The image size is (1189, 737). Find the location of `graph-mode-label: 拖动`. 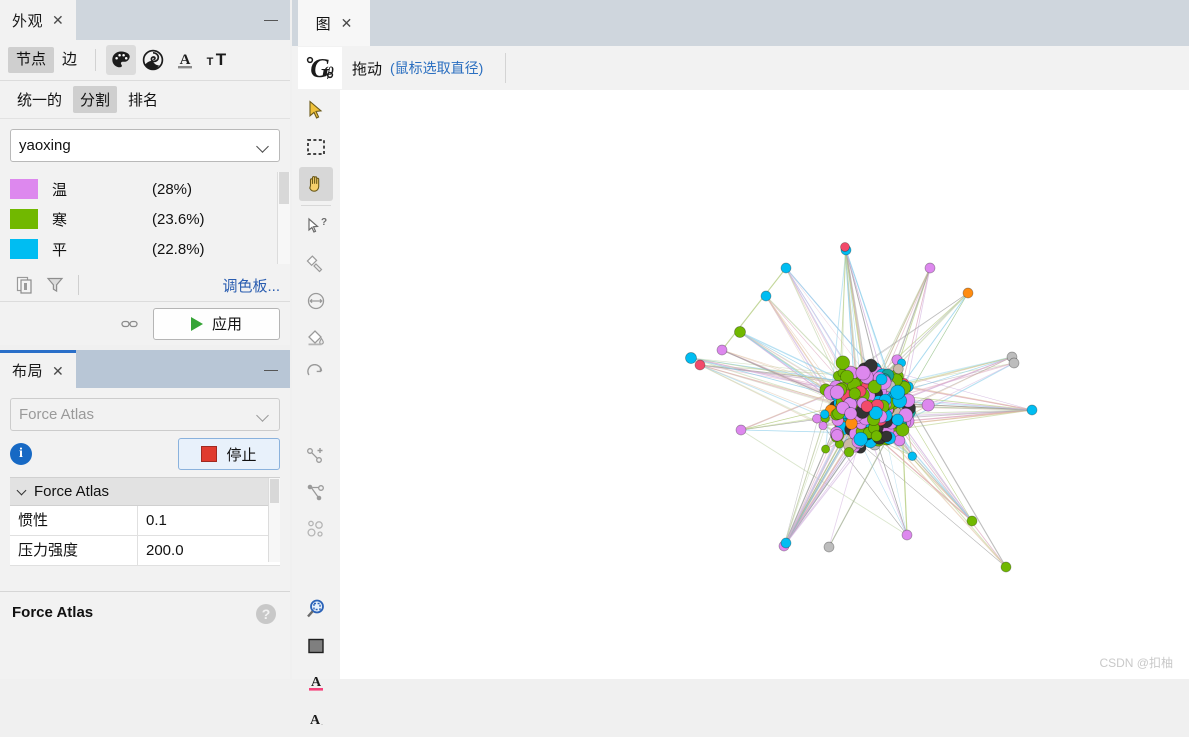

graph-mode-label: 拖动 is located at coordinates (367, 68).